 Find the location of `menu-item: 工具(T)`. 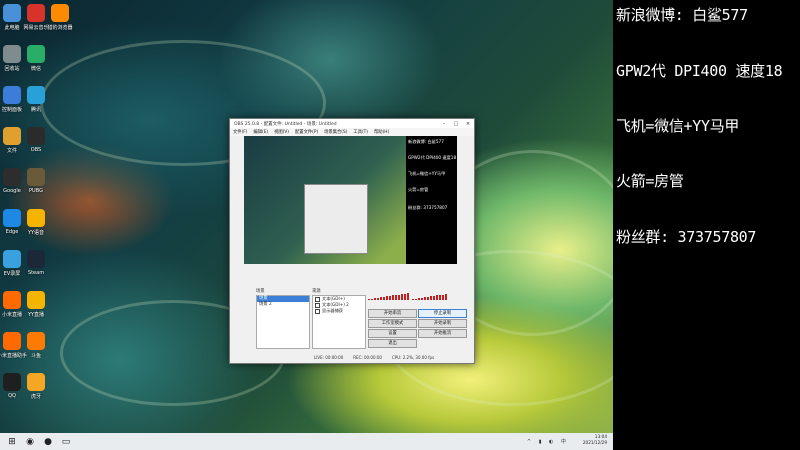

menu-item: 工具(T) is located at coordinates (360, 132).